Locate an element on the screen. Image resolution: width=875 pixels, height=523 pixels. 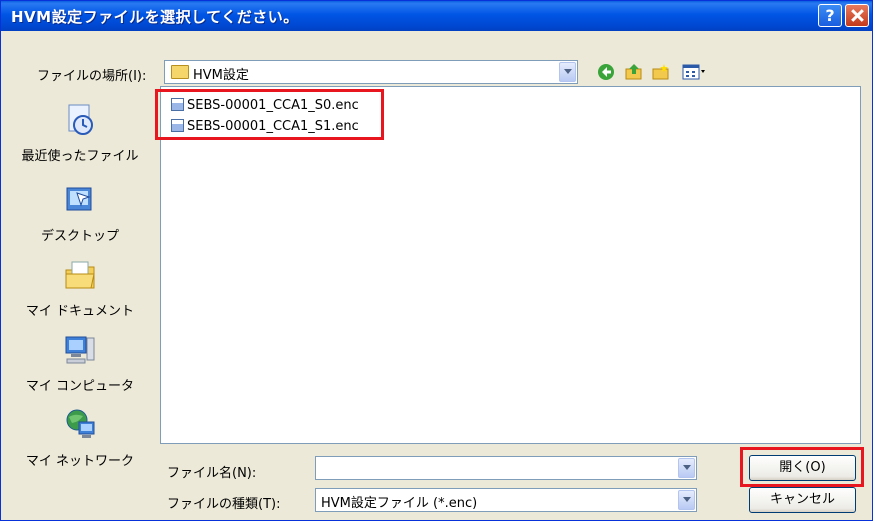
new-folder-icon is located at coordinates (661, 72).